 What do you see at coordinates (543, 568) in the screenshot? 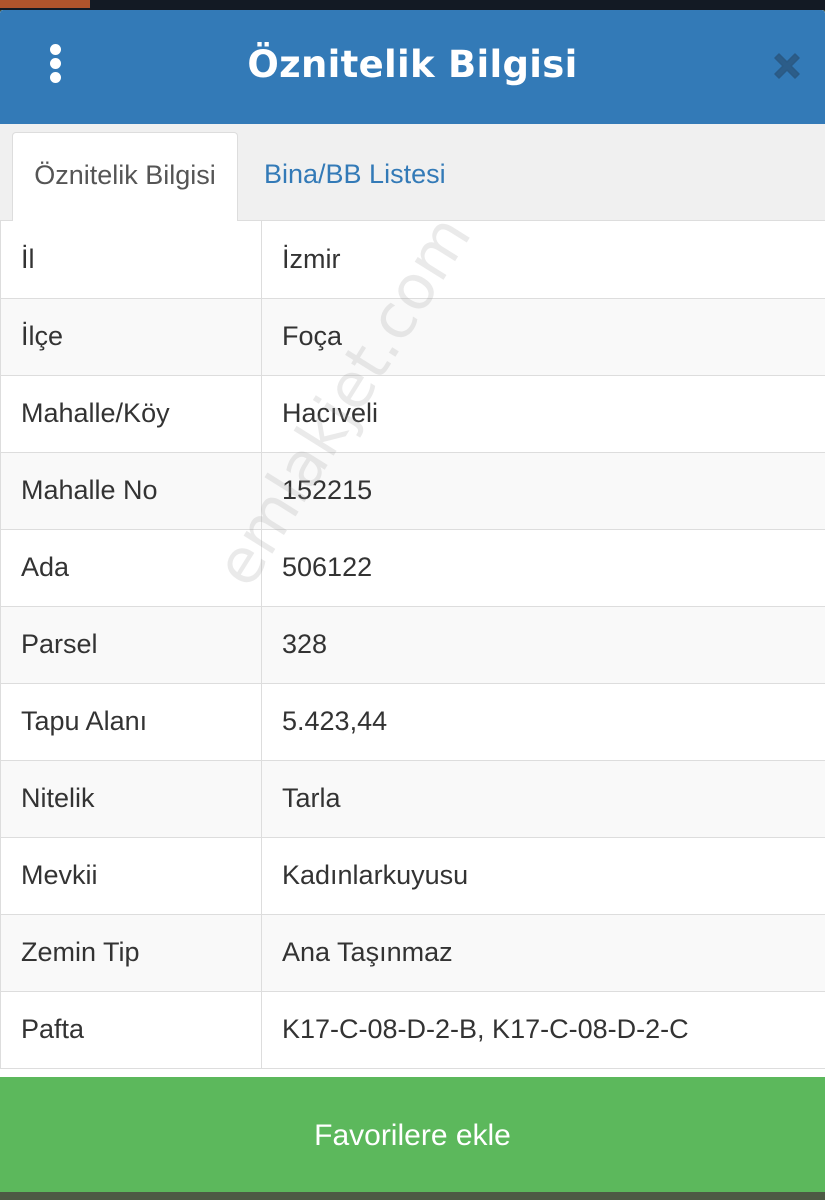
I see `attribute-value: 506122` at bounding box center [543, 568].